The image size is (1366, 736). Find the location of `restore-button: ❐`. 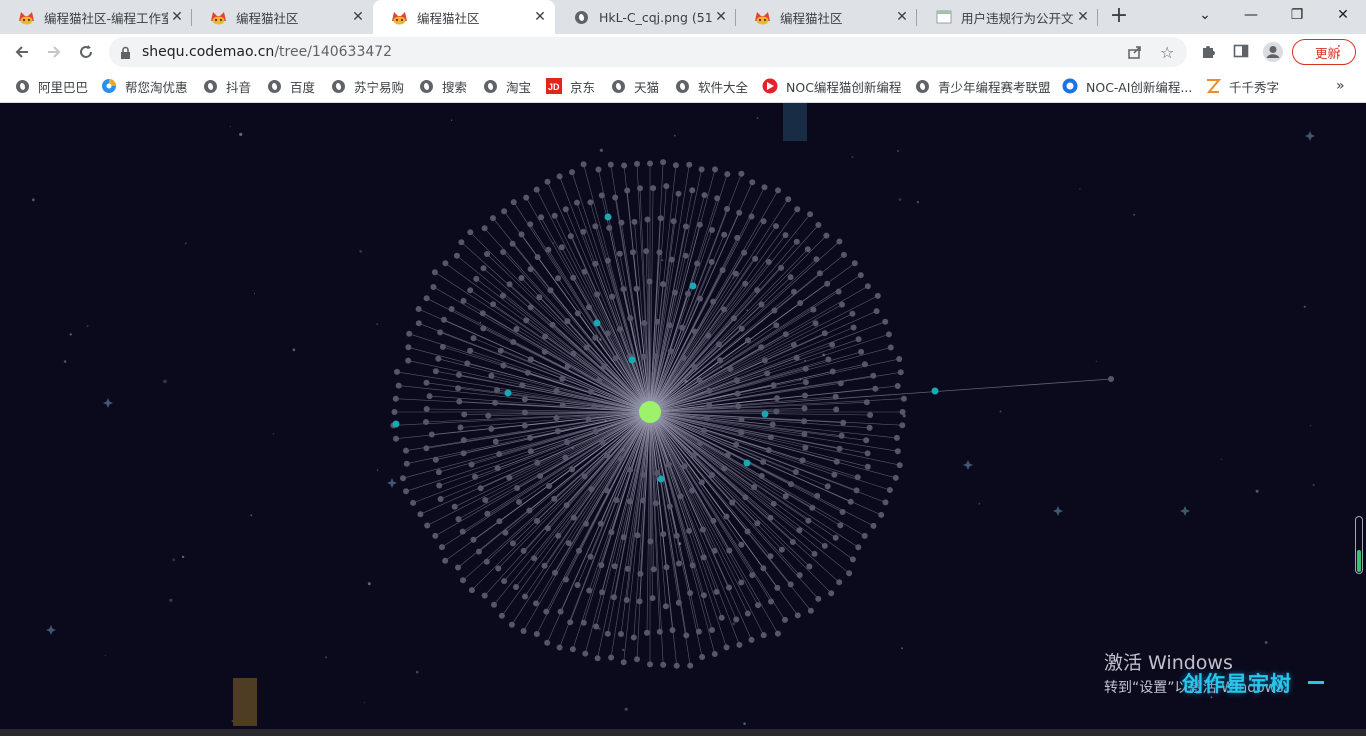

restore-button: ❐ is located at coordinates (1297, 15).